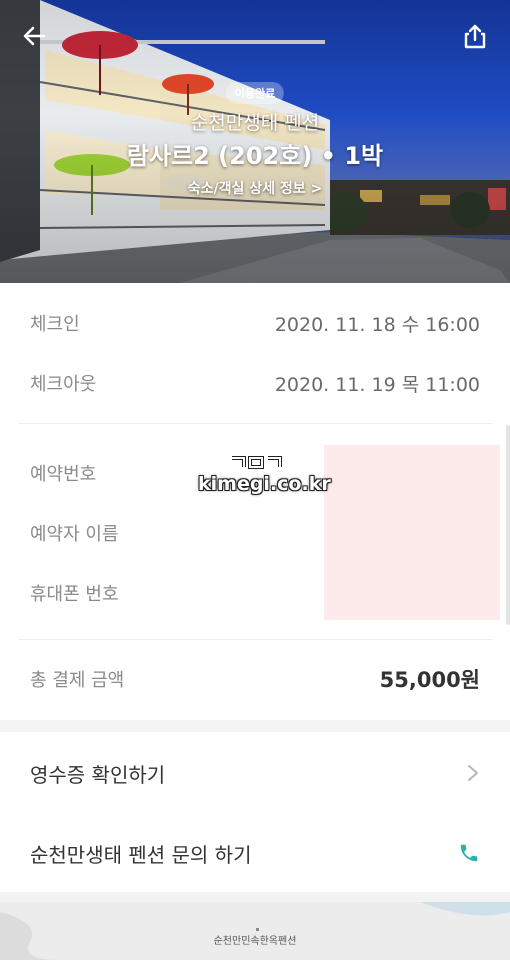  I want to click on total-payment-row: 총 결제 금액 55,000원, so click(255, 679).